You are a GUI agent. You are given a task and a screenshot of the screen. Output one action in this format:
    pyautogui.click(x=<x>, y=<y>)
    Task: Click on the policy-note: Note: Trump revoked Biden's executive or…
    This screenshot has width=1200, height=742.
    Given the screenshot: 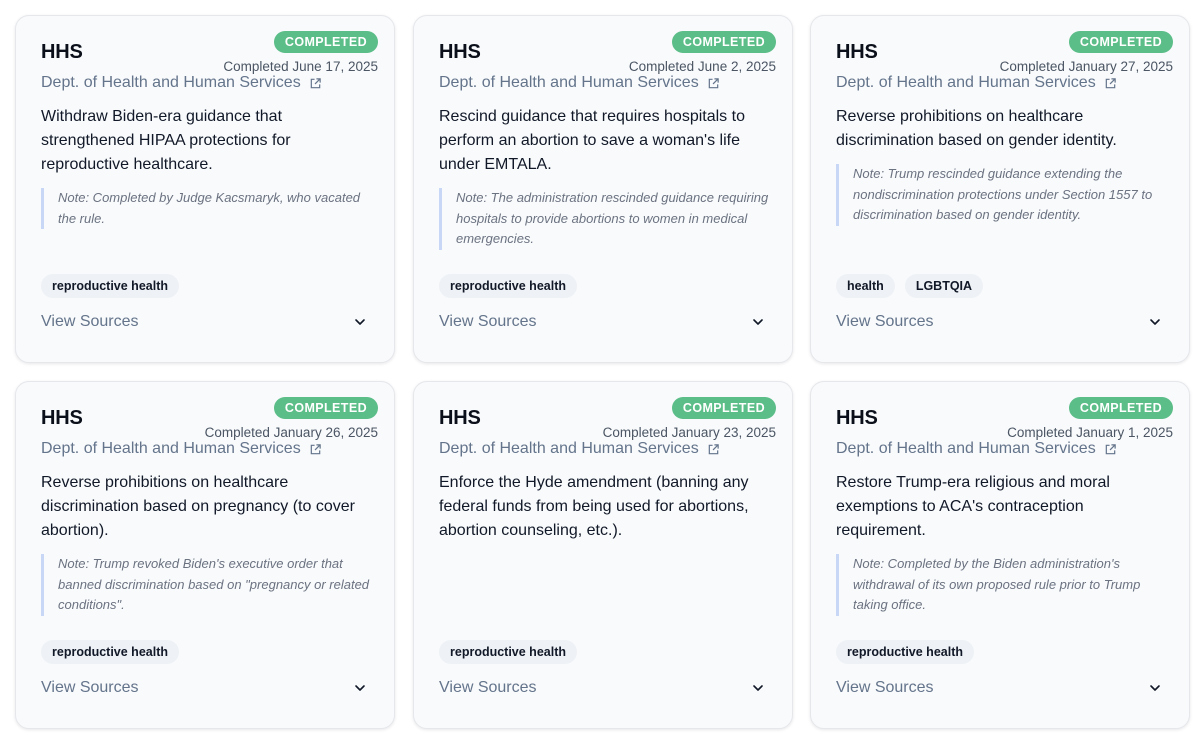 What is the action you would take?
    pyautogui.click(x=206, y=585)
    